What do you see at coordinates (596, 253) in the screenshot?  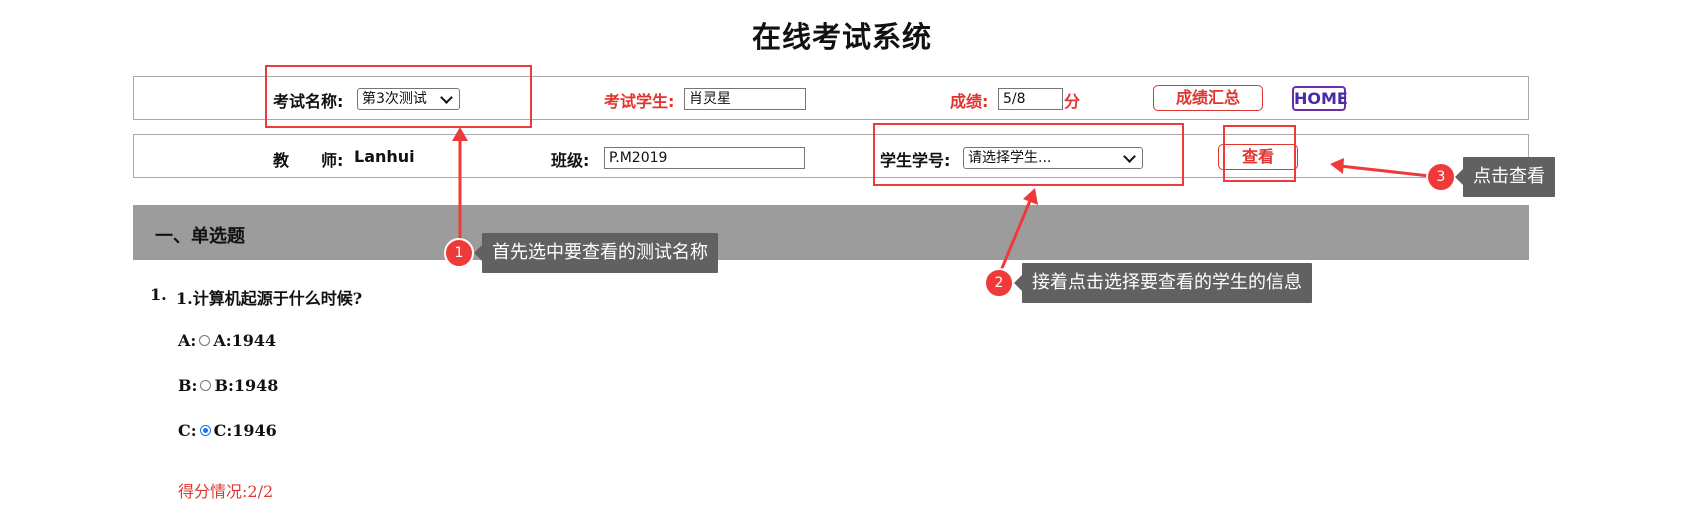 I see `annotation-1-tooltip: 首先选中要查看的测试名称` at bounding box center [596, 253].